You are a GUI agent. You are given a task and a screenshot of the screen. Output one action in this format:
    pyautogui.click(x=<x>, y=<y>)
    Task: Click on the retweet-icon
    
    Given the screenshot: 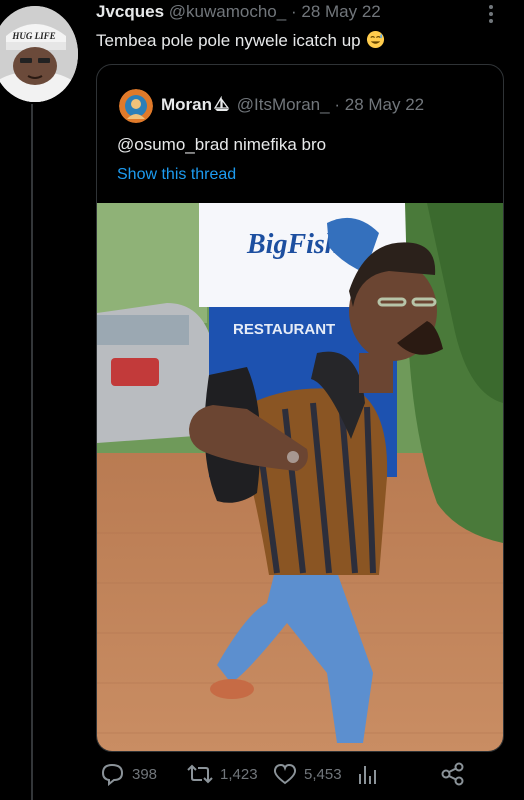 What is the action you would take?
    pyautogui.click(x=200, y=774)
    